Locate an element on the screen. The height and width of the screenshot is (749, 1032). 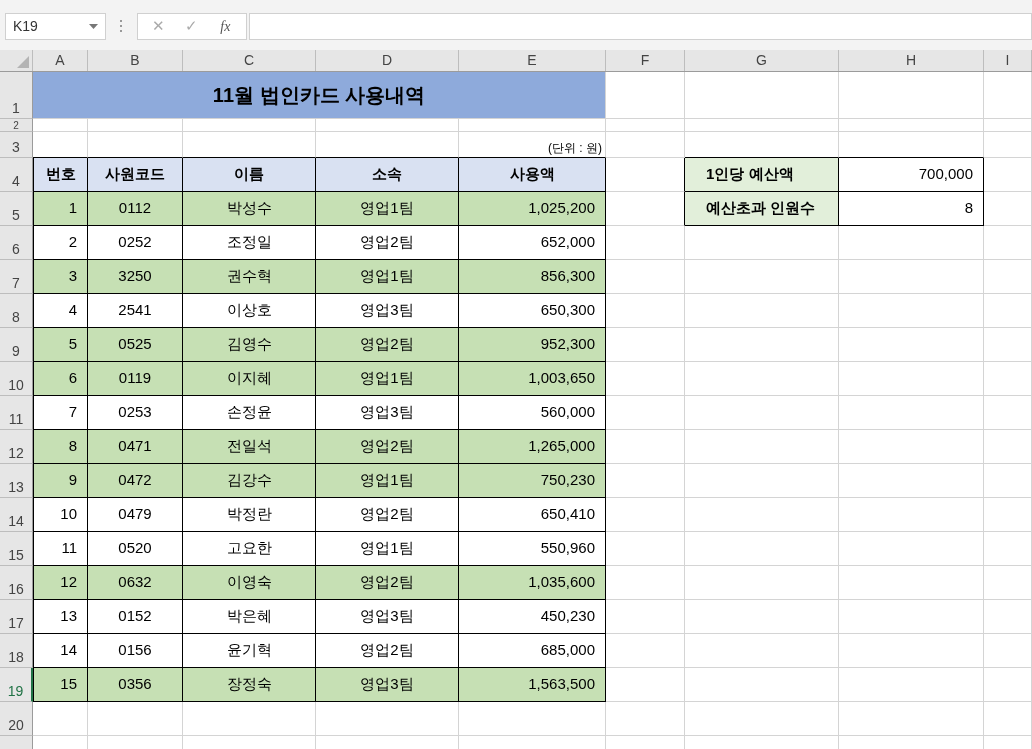
row-header: 14 is located at coordinates (16, 515).